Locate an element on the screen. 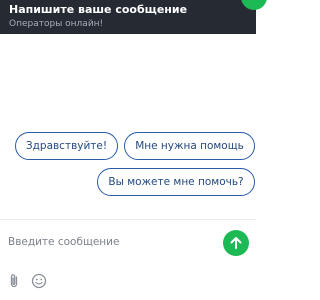 This screenshot has height=300, width=320. arrow-up-icon is located at coordinates (236, 243).